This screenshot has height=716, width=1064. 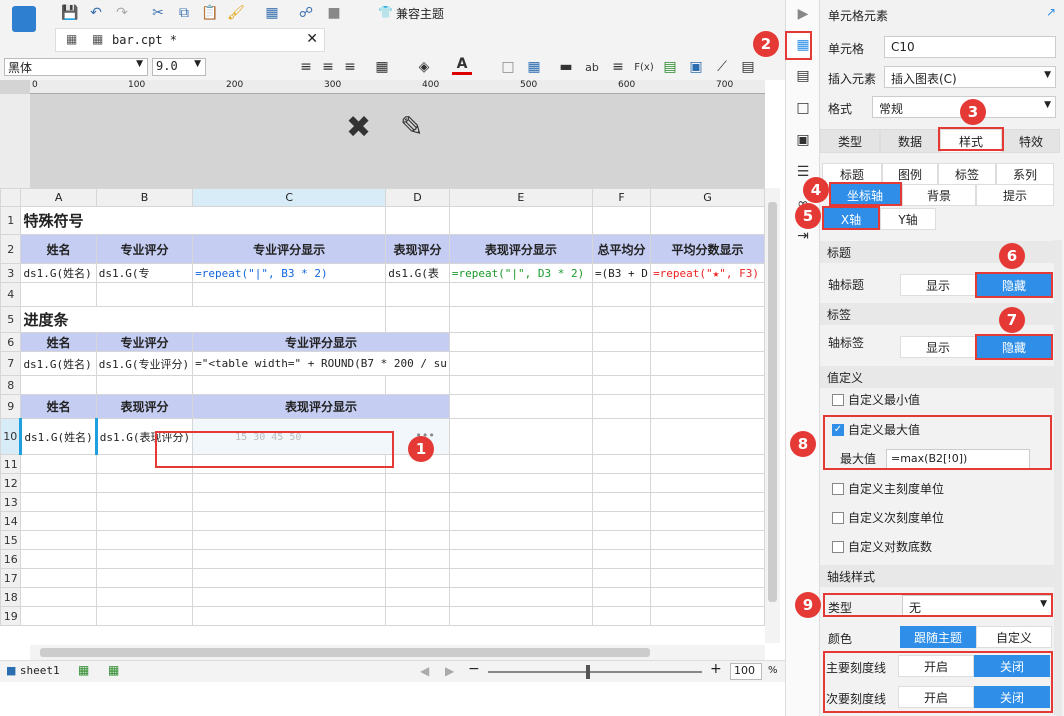 What do you see at coordinates (11, 197) in the screenshot?
I see `corner-header` at bounding box center [11, 197].